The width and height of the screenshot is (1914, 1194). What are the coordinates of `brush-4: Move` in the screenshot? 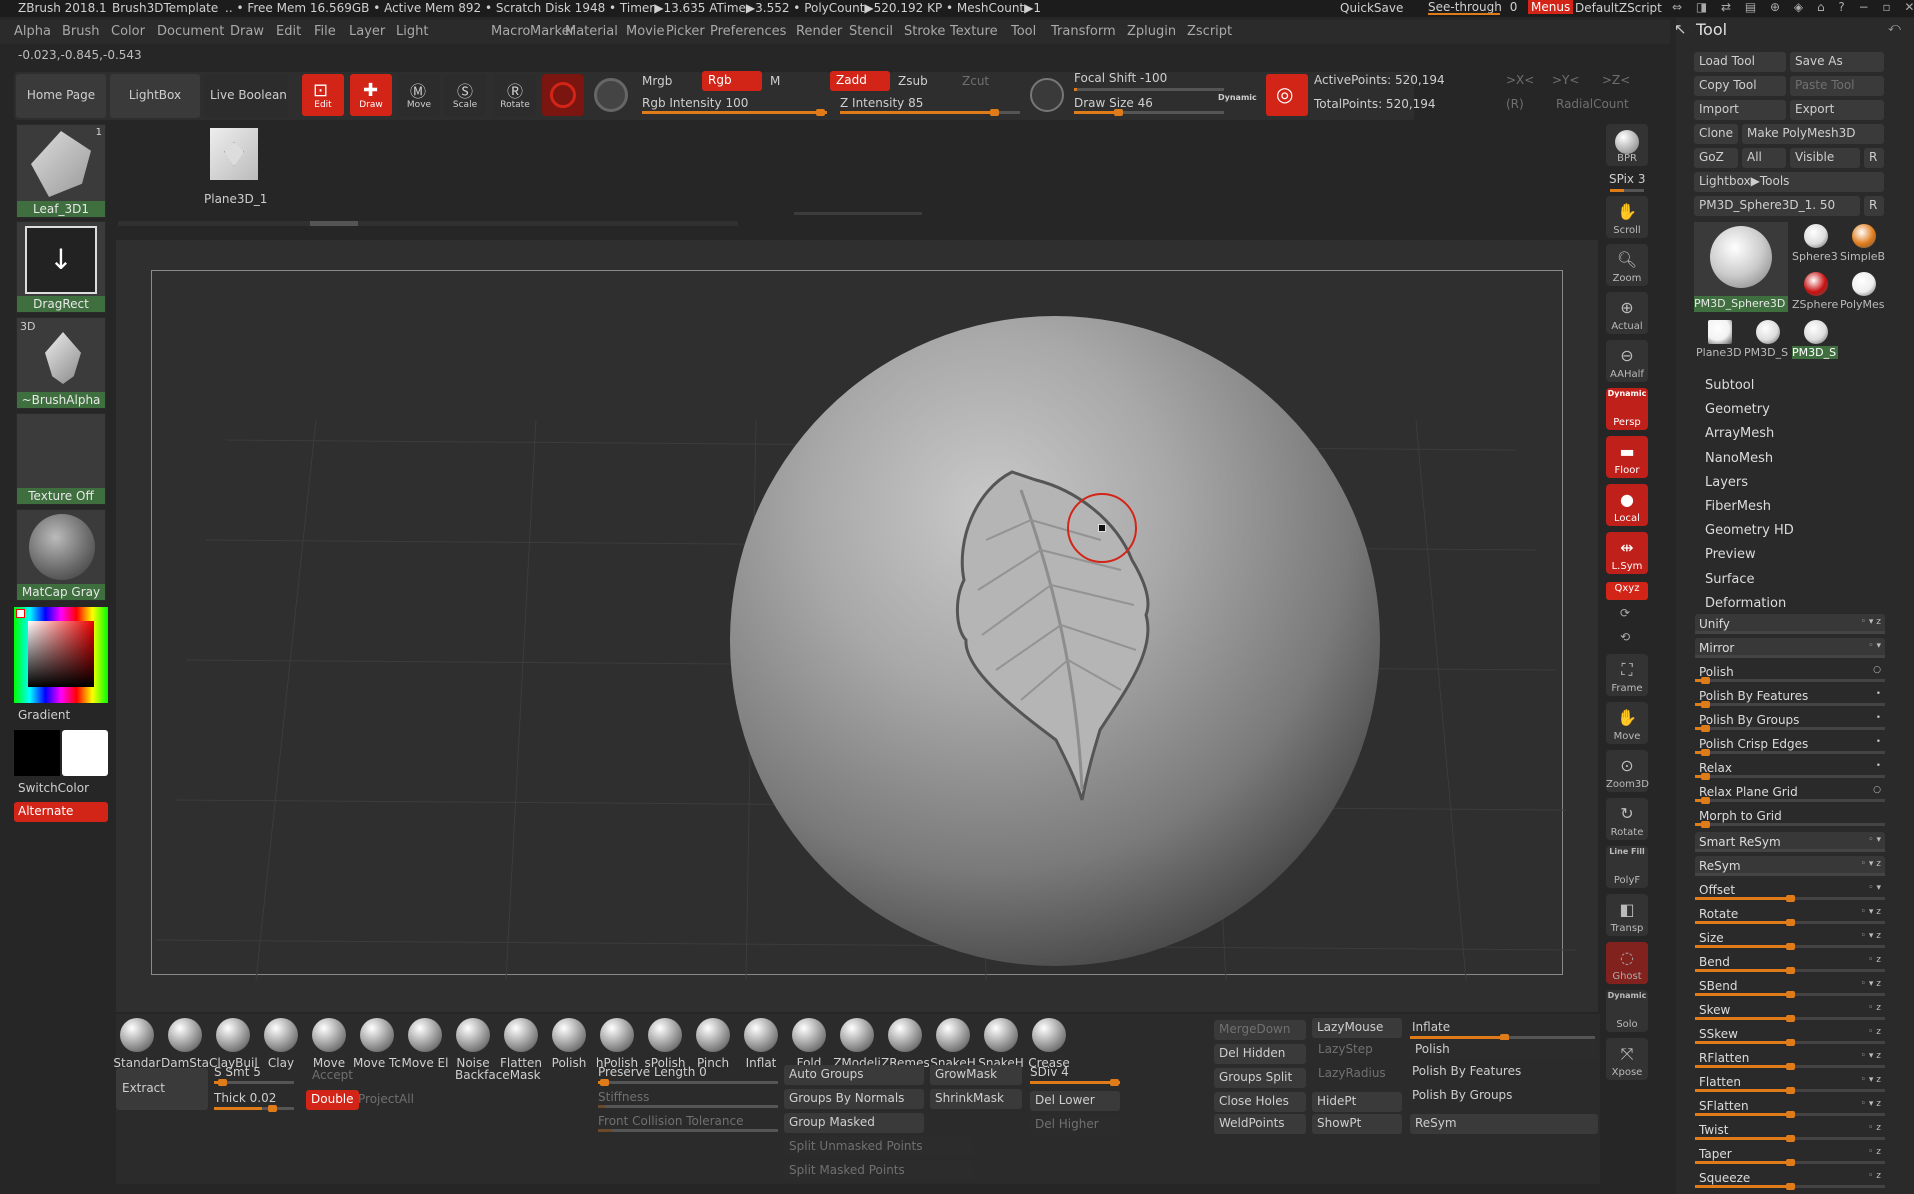 It's located at (329, 1044).